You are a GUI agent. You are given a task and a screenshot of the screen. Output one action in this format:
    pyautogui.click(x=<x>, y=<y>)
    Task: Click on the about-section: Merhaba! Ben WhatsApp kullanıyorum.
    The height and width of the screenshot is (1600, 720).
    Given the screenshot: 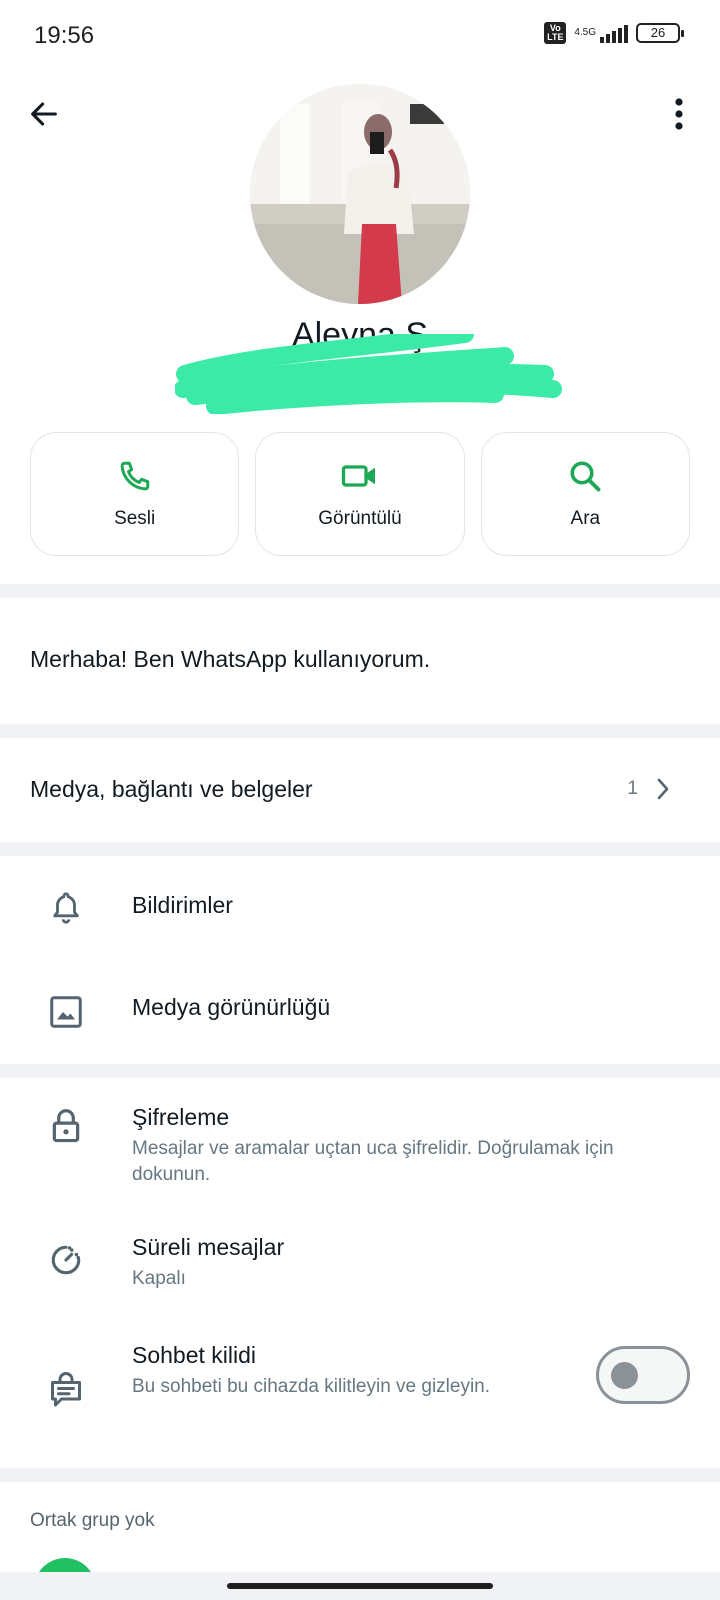 What is the action you would take?
    pyautogui.click(x=360, y=661)
    